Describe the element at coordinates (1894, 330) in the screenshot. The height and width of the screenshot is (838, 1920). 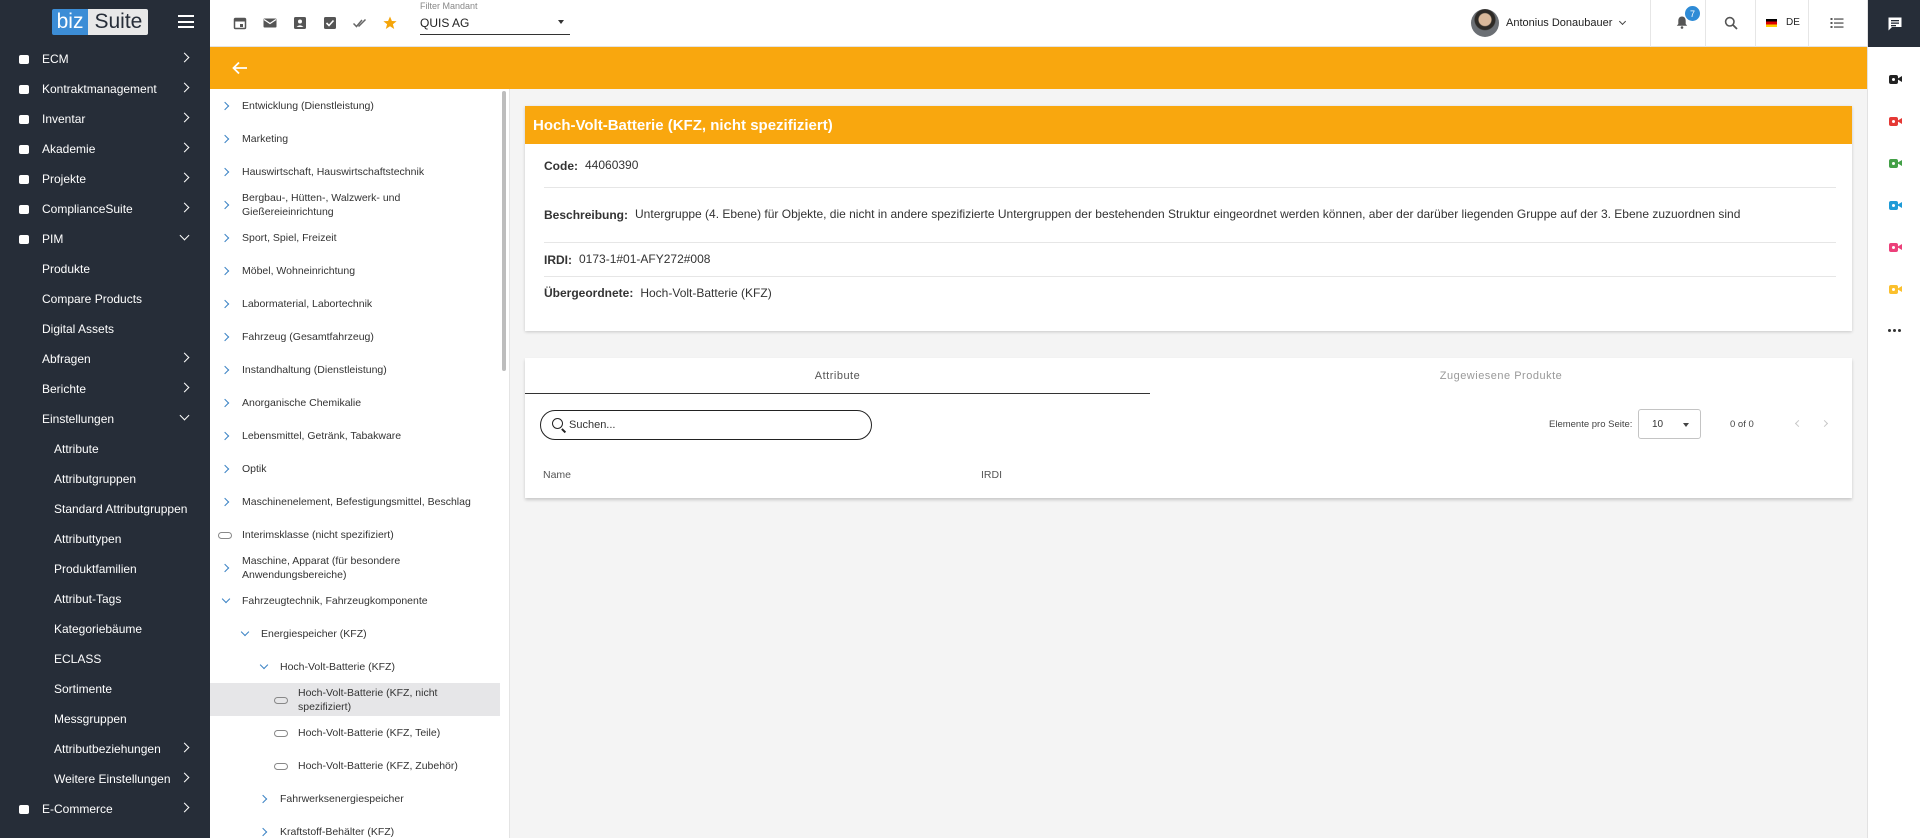
I see `more-horizontal-icon` at that location.